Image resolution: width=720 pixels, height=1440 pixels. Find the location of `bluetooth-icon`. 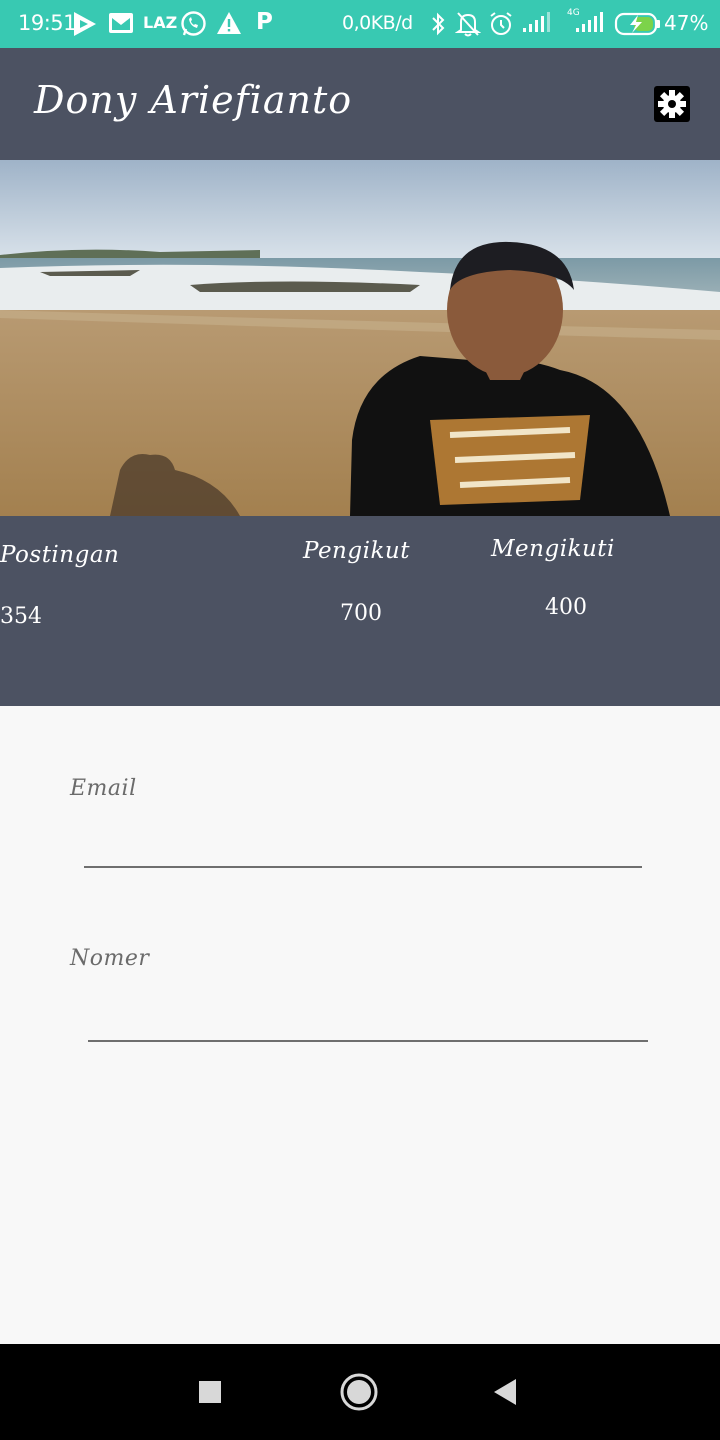

bluetooth-icon is located at coordinates (438, 24).